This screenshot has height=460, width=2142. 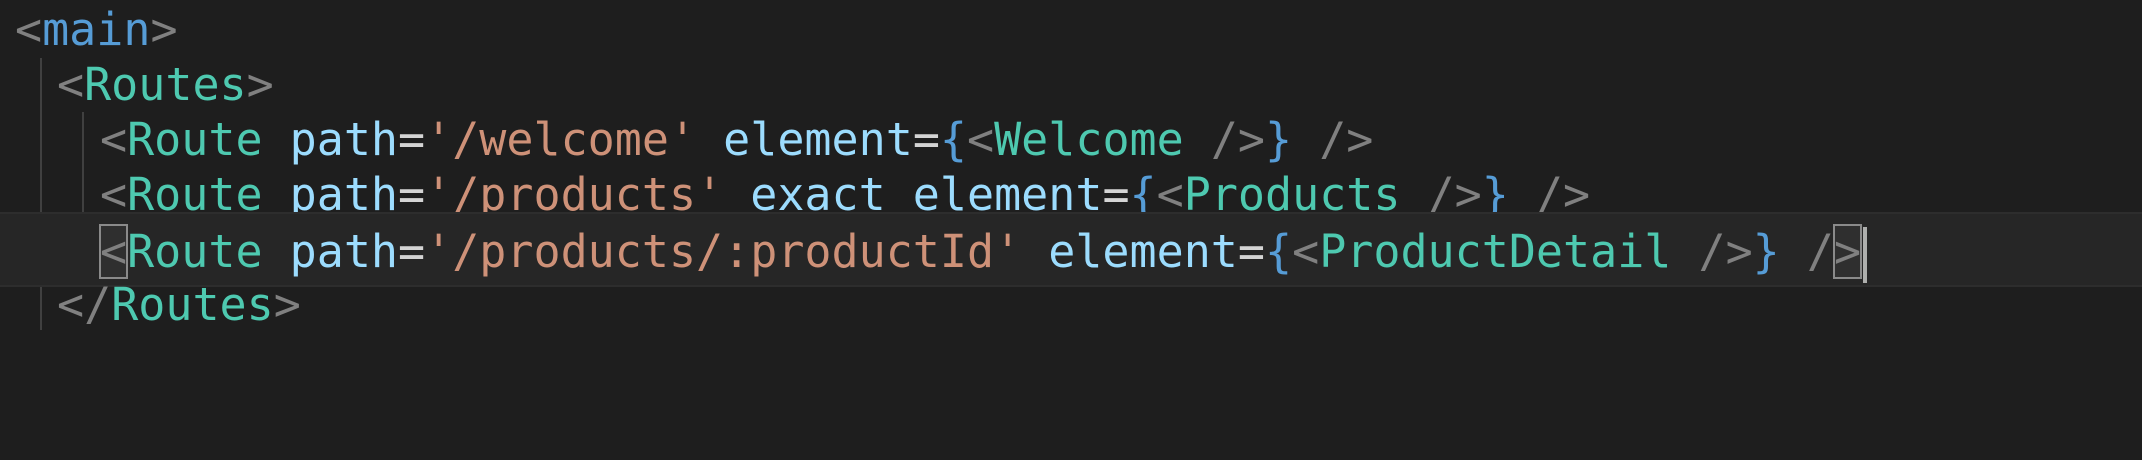 What do you see at coordinates (287, 304) in the screenshot?
I see `code-token: >` at bounding box center [287, 304].